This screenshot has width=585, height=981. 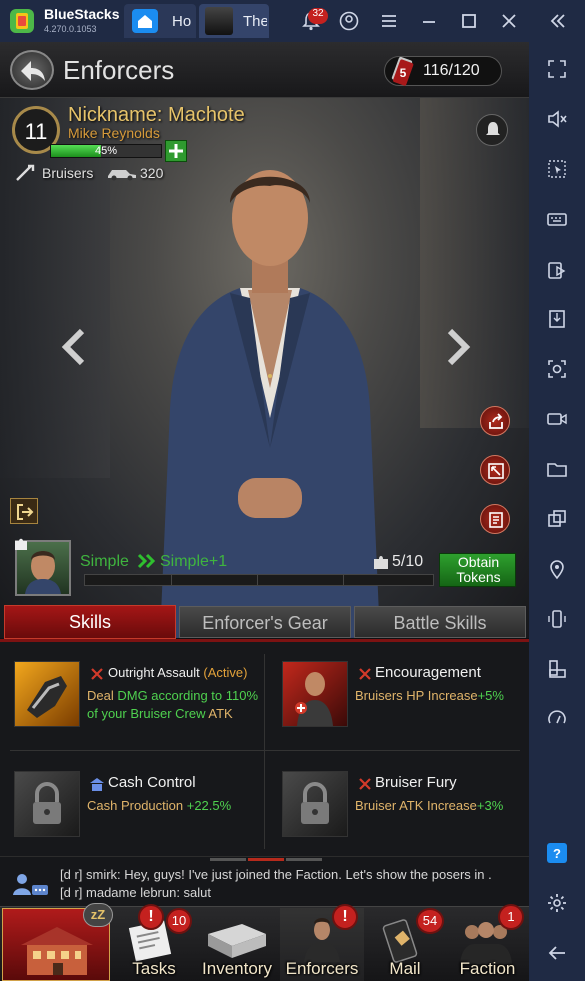 What do you see at coordinates (255, 21) in the screenshot?
I see `tab-label: The` at bounding box center [255, 21].